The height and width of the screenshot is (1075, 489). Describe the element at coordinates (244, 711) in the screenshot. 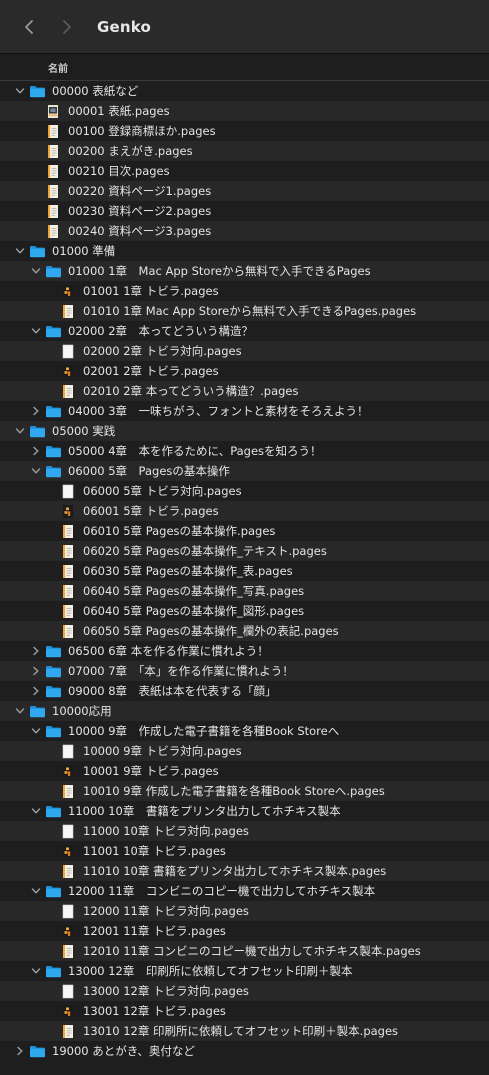

I see `folder-row: 10000応用` at that location.